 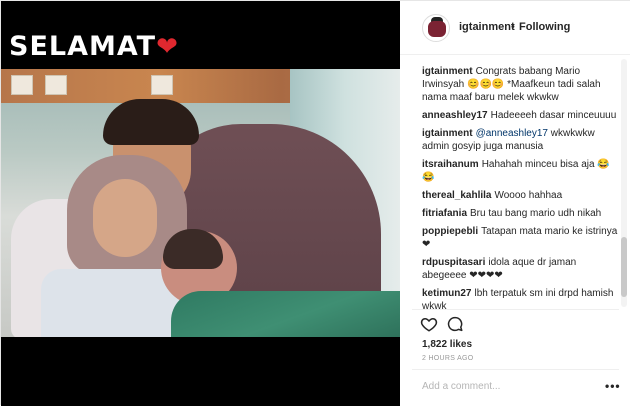 What do you see at coordinates (446, 293) in the screenshot?
I see `comment-username: ketimun27` at bounding box center [446, 293].